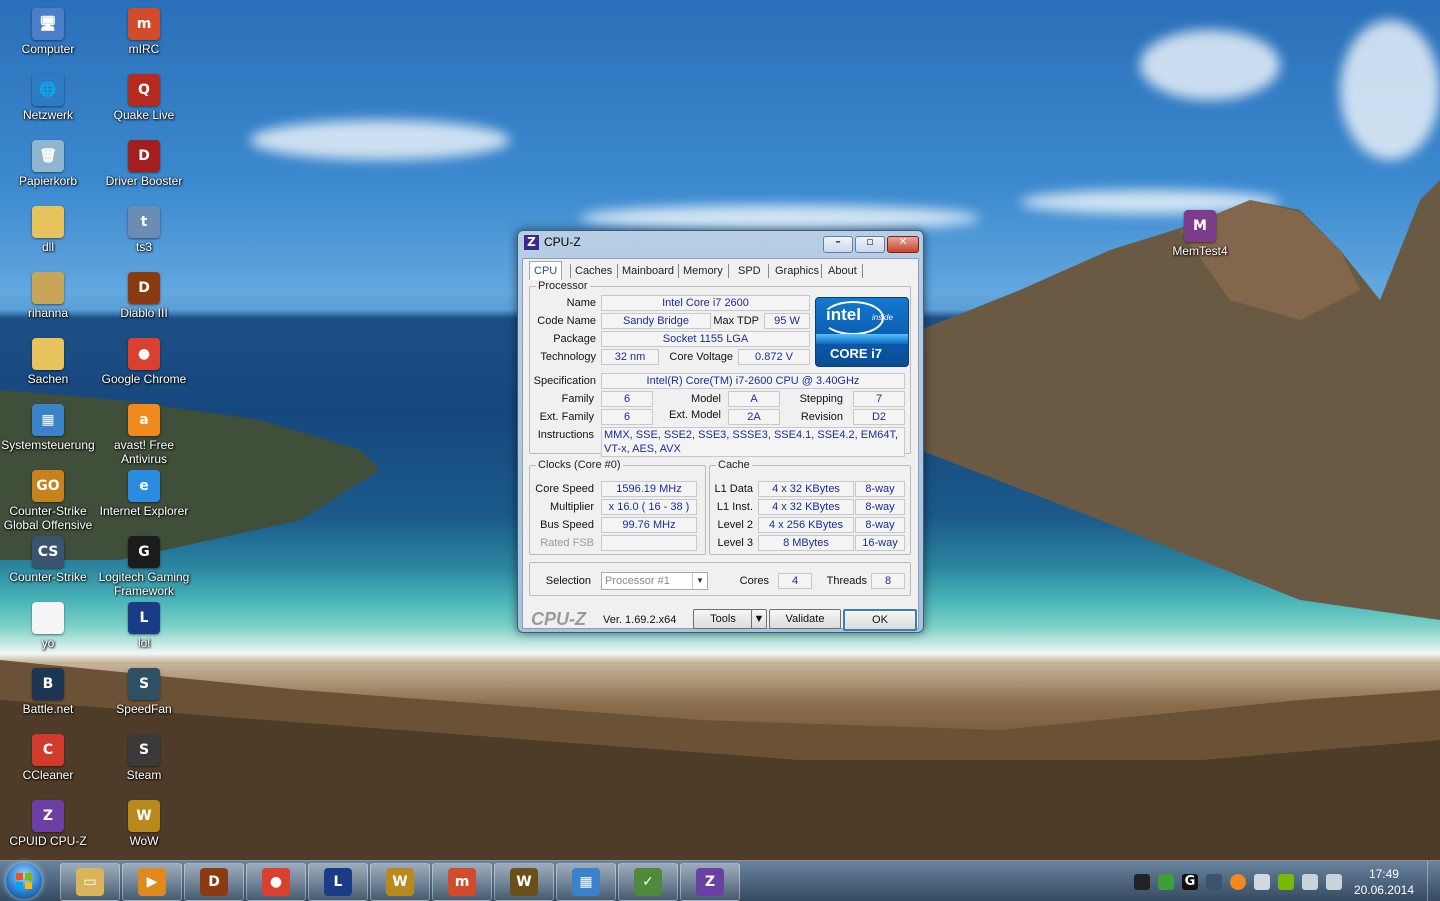  What do you see at coordinates (48, 695) in the screenshot?
I see `desktop-icon-battle-net: B Battle.net` at bounding box center [48, 695].